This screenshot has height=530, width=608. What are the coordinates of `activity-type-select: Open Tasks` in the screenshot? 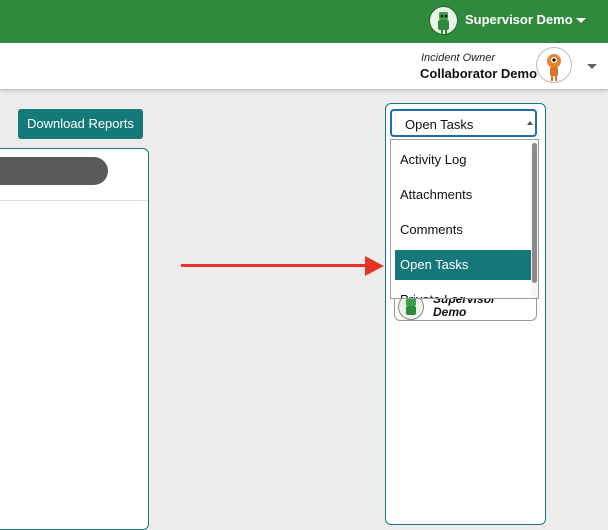 It's located at (463, 123).